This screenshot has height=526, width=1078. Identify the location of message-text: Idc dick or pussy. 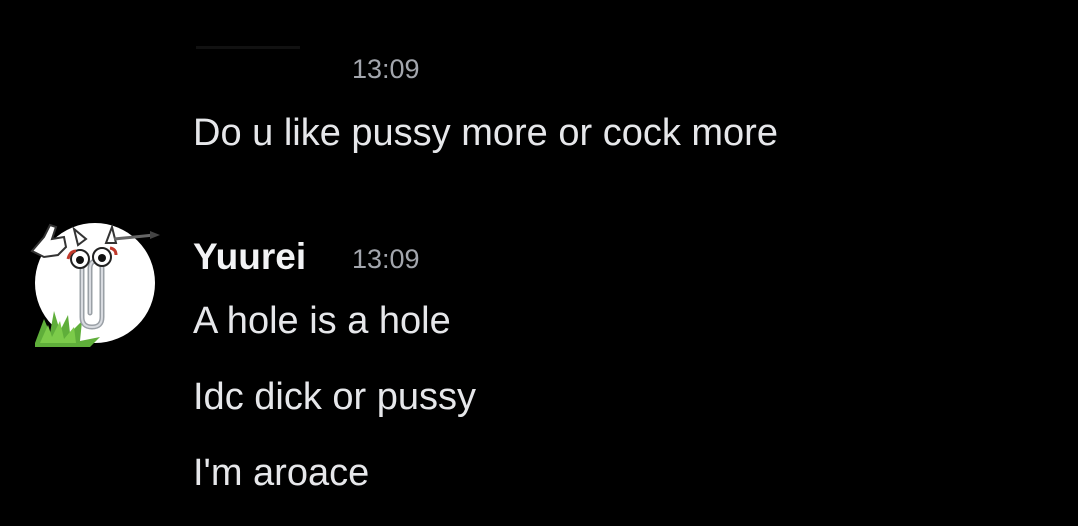
(334, 397).